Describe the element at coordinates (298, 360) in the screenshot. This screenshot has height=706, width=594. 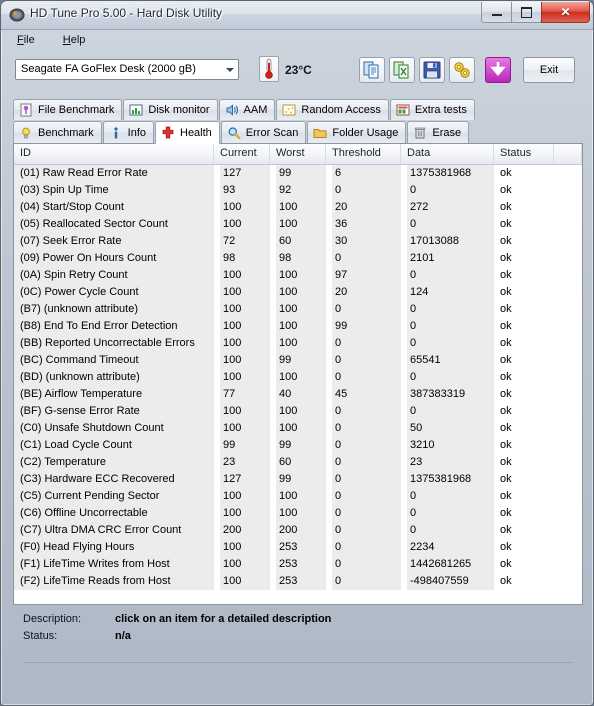
I see `table-row: (BC) Command Timeout 100 99 0 65541 ok` at that location.